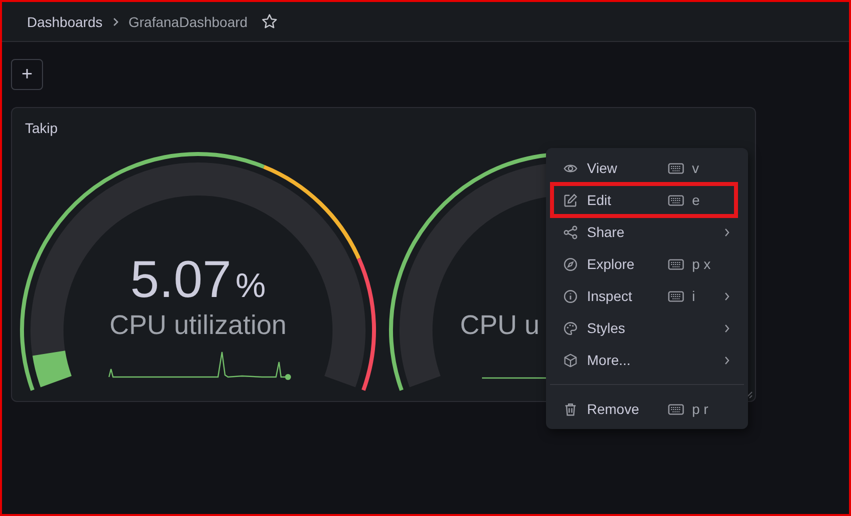 The height and width of the screenshot is (516, 851). I want to click on gauge-value: 5.07, so click(181, 280).